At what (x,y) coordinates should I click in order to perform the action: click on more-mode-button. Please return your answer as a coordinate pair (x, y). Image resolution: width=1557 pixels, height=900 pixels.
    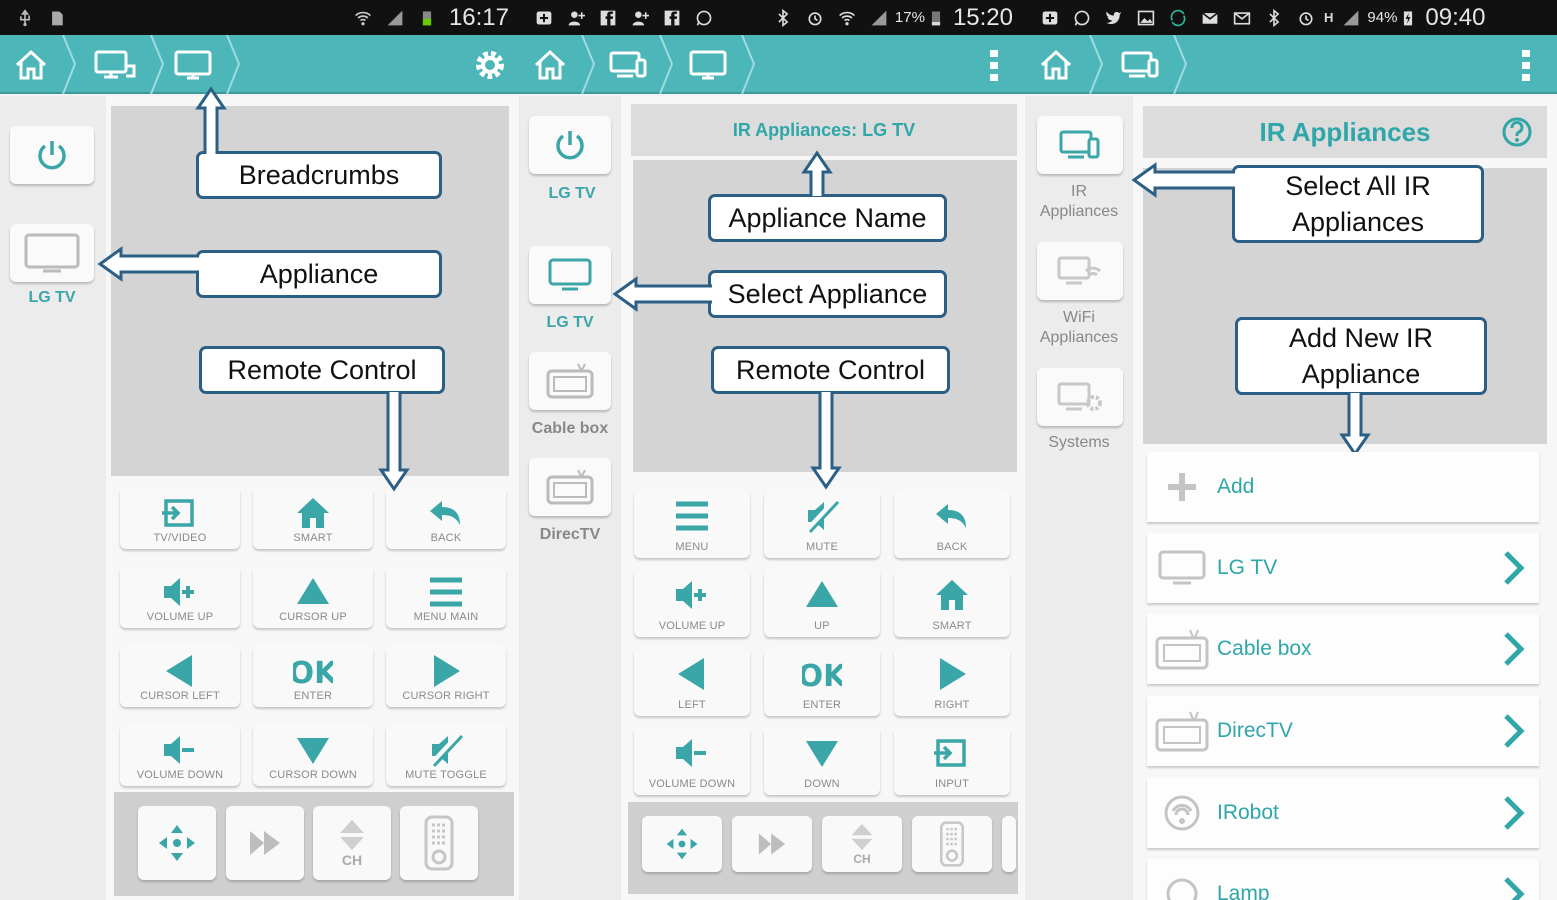
    Looking at the image, I should click on (1009, 844).